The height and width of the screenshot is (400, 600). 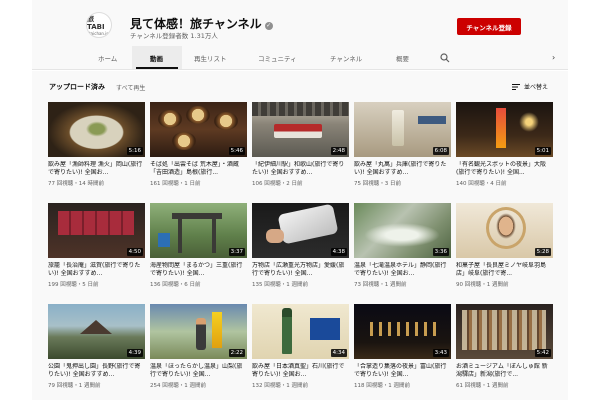 What do you see at coordinates (482, 386) in the screenshot?
I see `video-meta: 61 回視聴・1 週間前` at bounding box center [482, 386].